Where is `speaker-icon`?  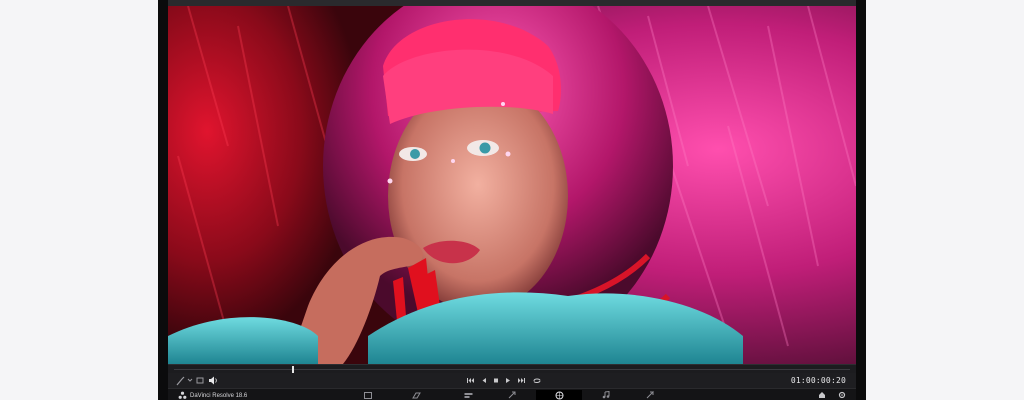
speaker-icon is located at coordinates (213, 380).